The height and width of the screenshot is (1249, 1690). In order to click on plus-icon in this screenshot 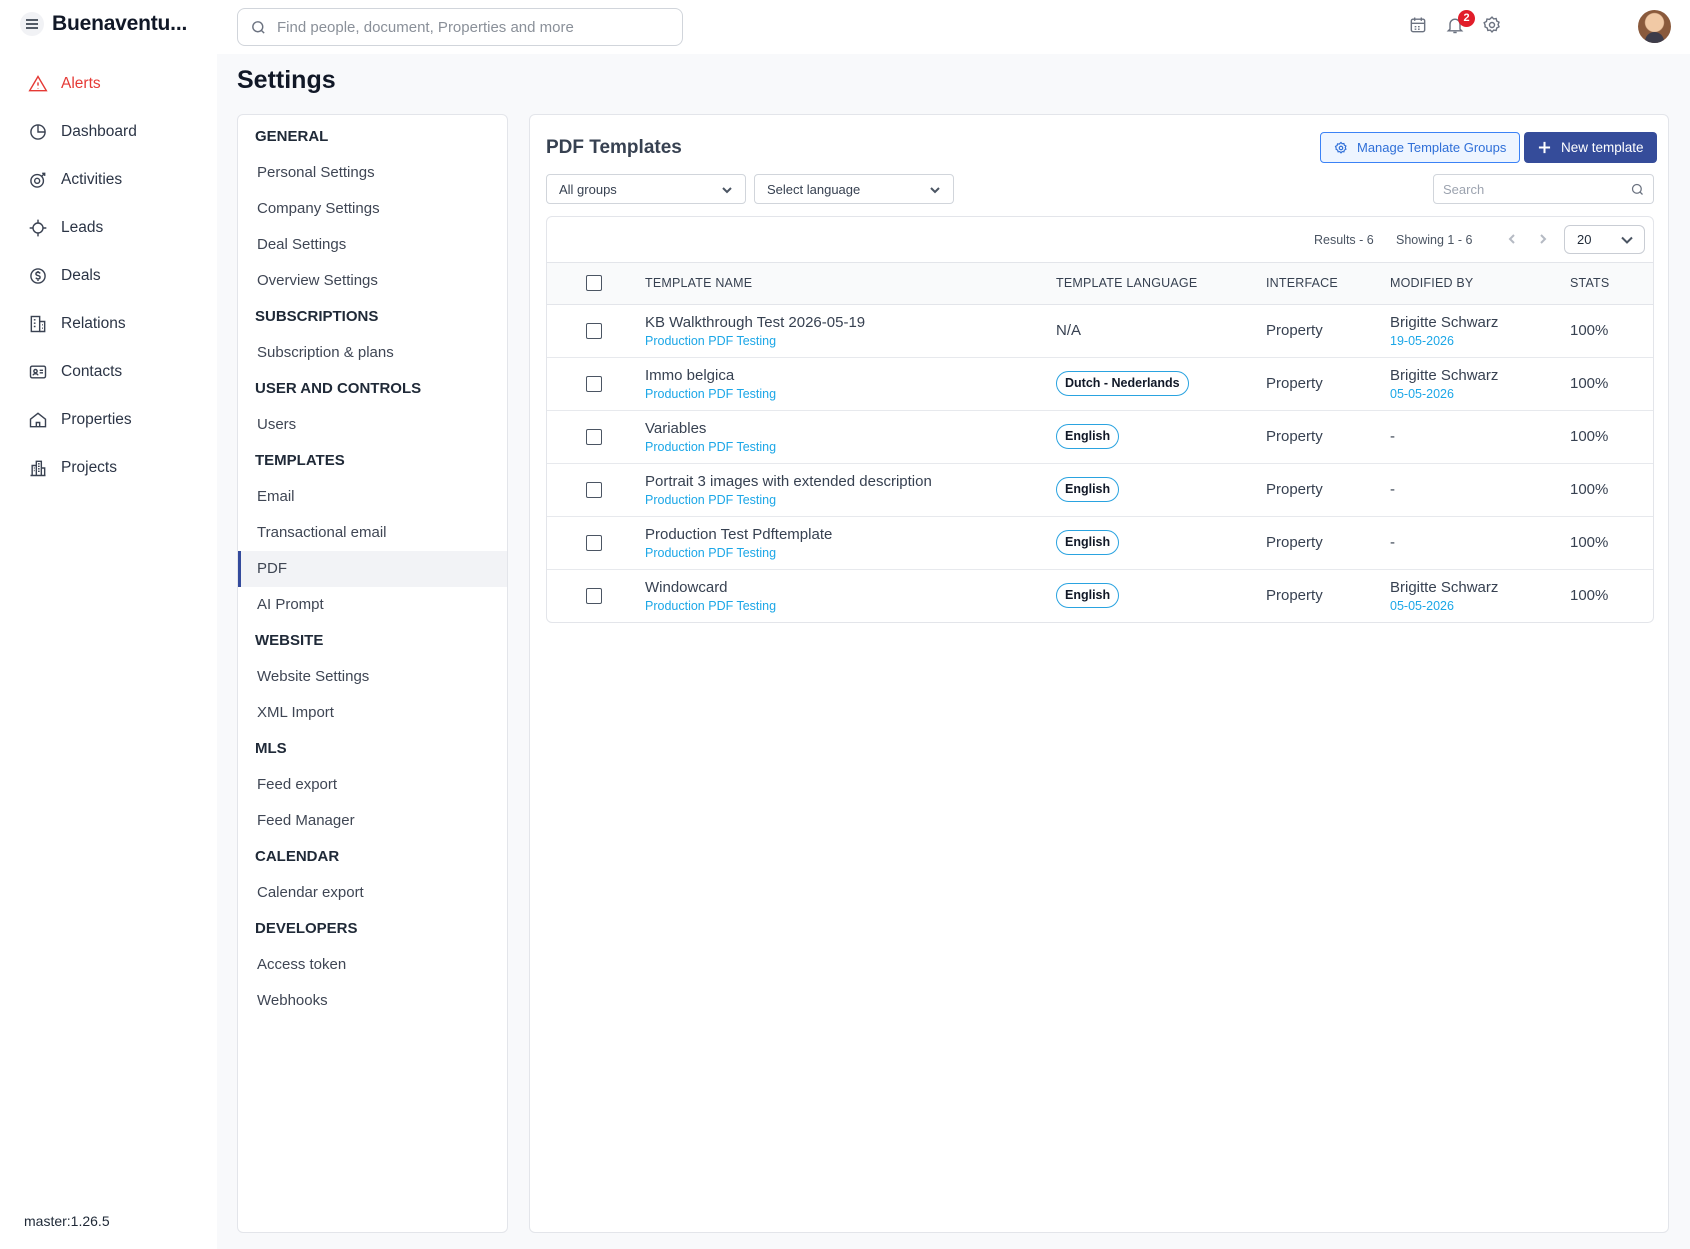, I will do `click(1544, 147)`.